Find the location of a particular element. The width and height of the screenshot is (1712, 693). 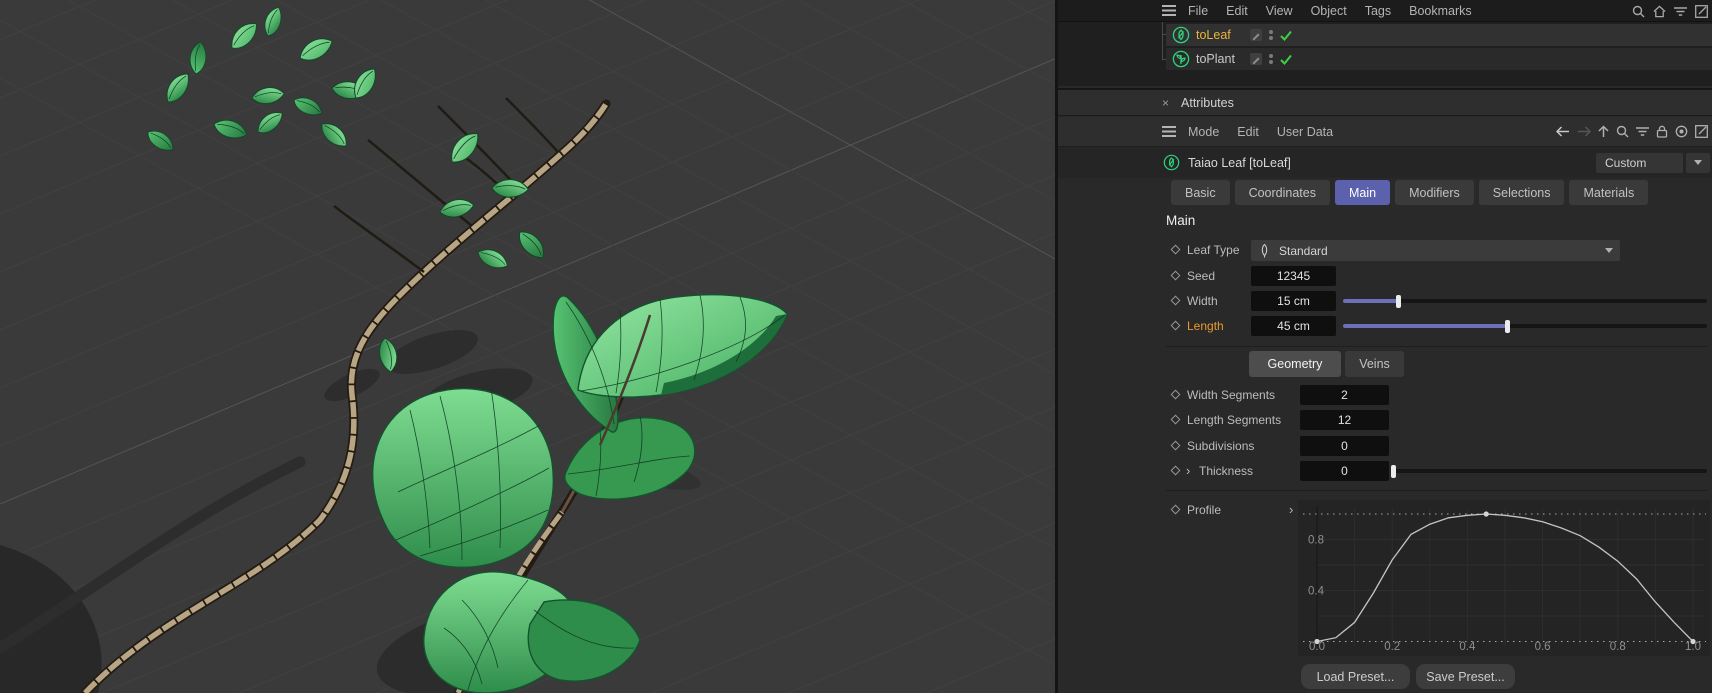

forward-arrow-icon is located at coordinates (1584, 131).